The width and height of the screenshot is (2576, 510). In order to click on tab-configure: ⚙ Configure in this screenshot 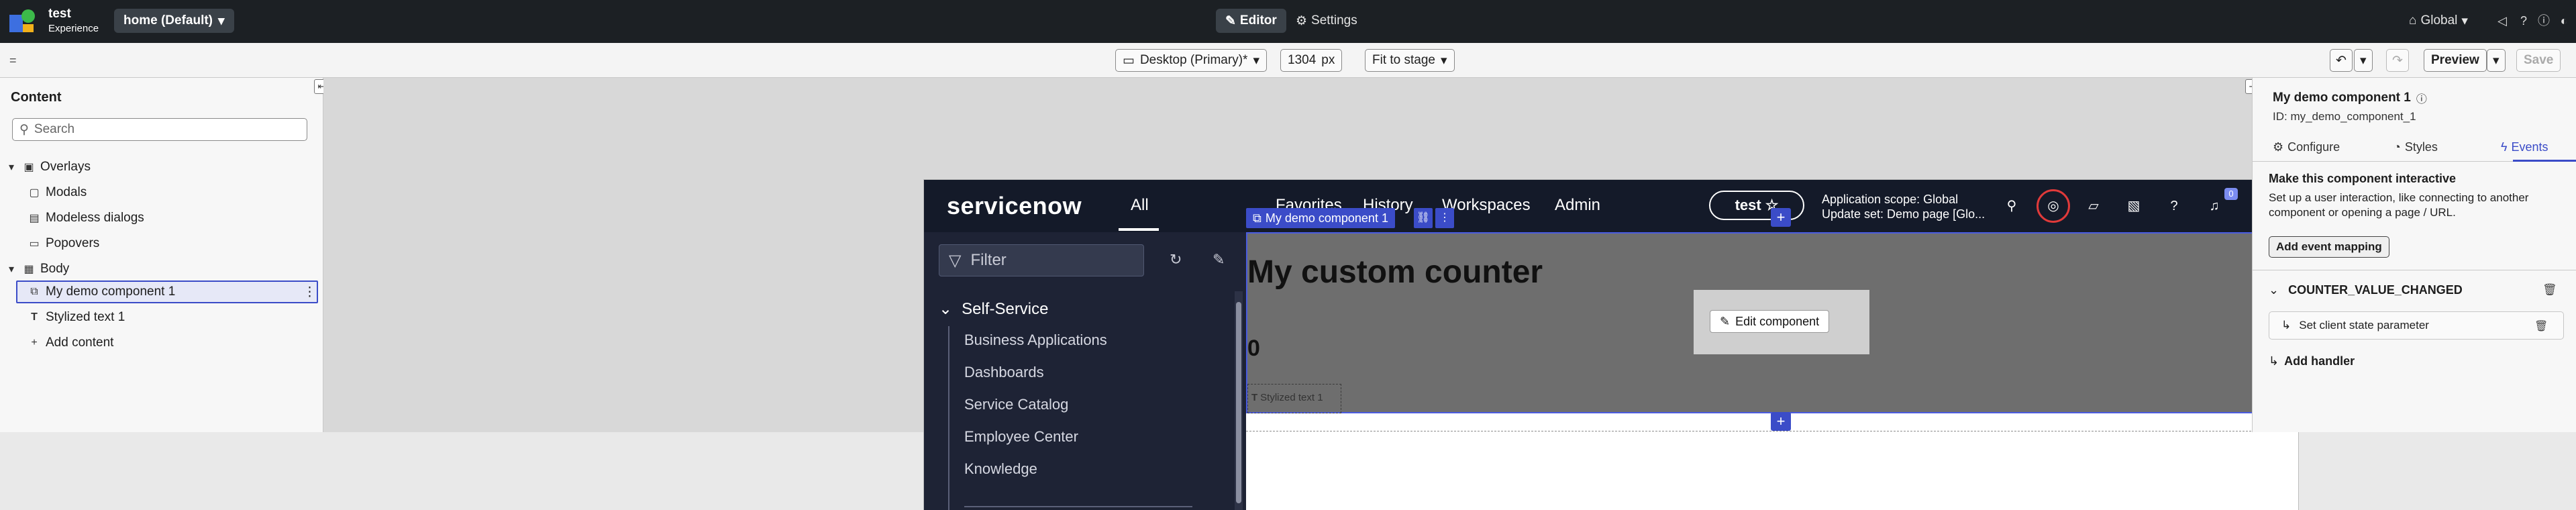, I will do `click(2306, 147)`.